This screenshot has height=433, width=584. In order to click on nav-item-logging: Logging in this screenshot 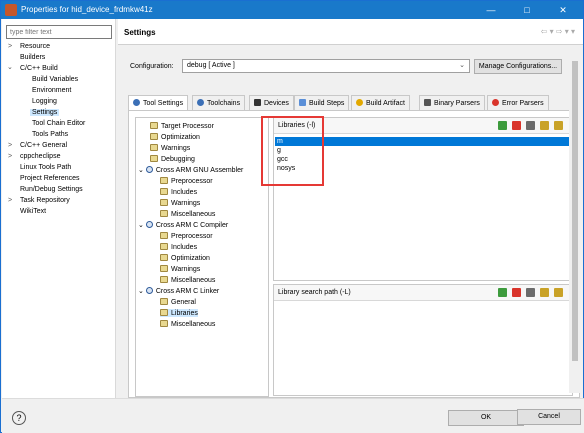, I will do `click(44, 101)`.